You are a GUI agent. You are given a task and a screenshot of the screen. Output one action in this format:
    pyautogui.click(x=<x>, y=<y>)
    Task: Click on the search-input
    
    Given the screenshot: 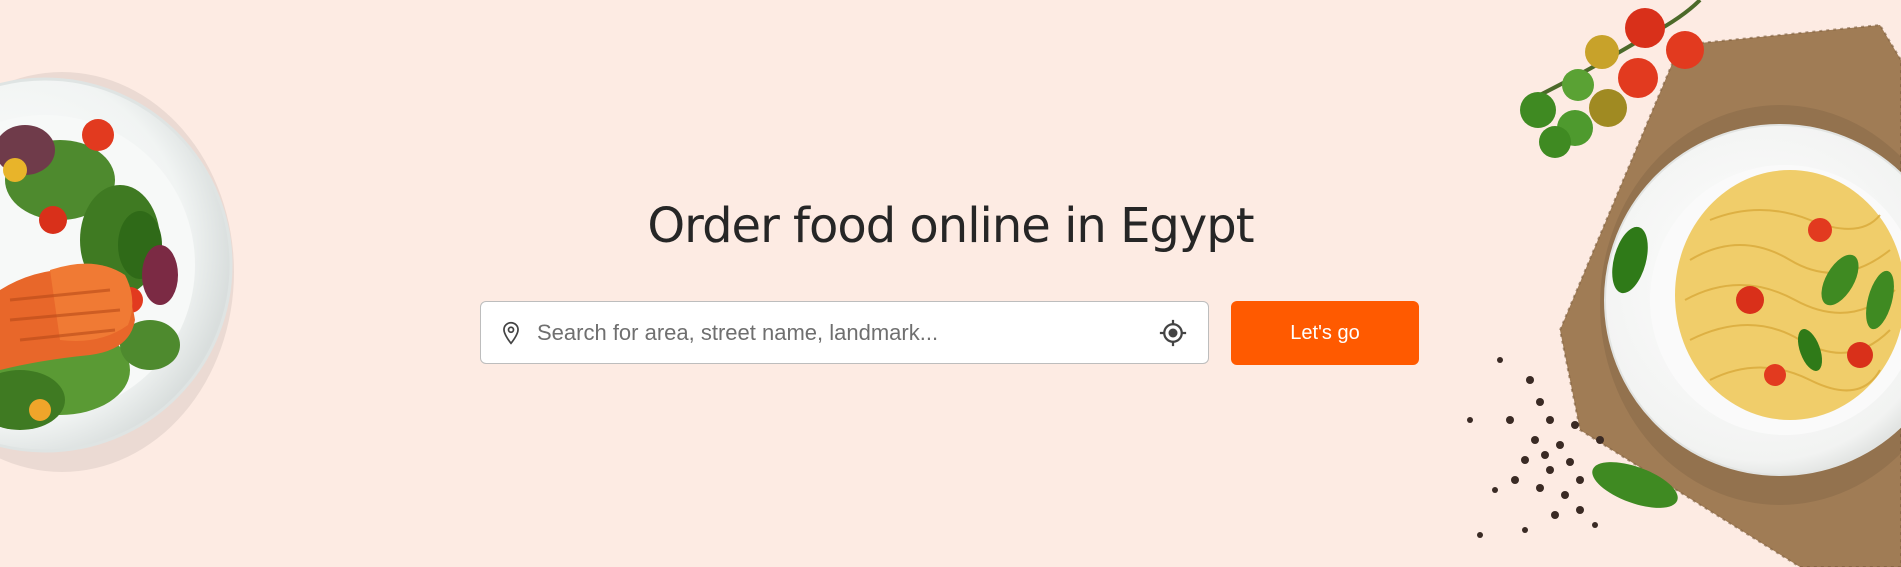 What is the action you would take?
    pyautogui.click(x=827, y=332)
    